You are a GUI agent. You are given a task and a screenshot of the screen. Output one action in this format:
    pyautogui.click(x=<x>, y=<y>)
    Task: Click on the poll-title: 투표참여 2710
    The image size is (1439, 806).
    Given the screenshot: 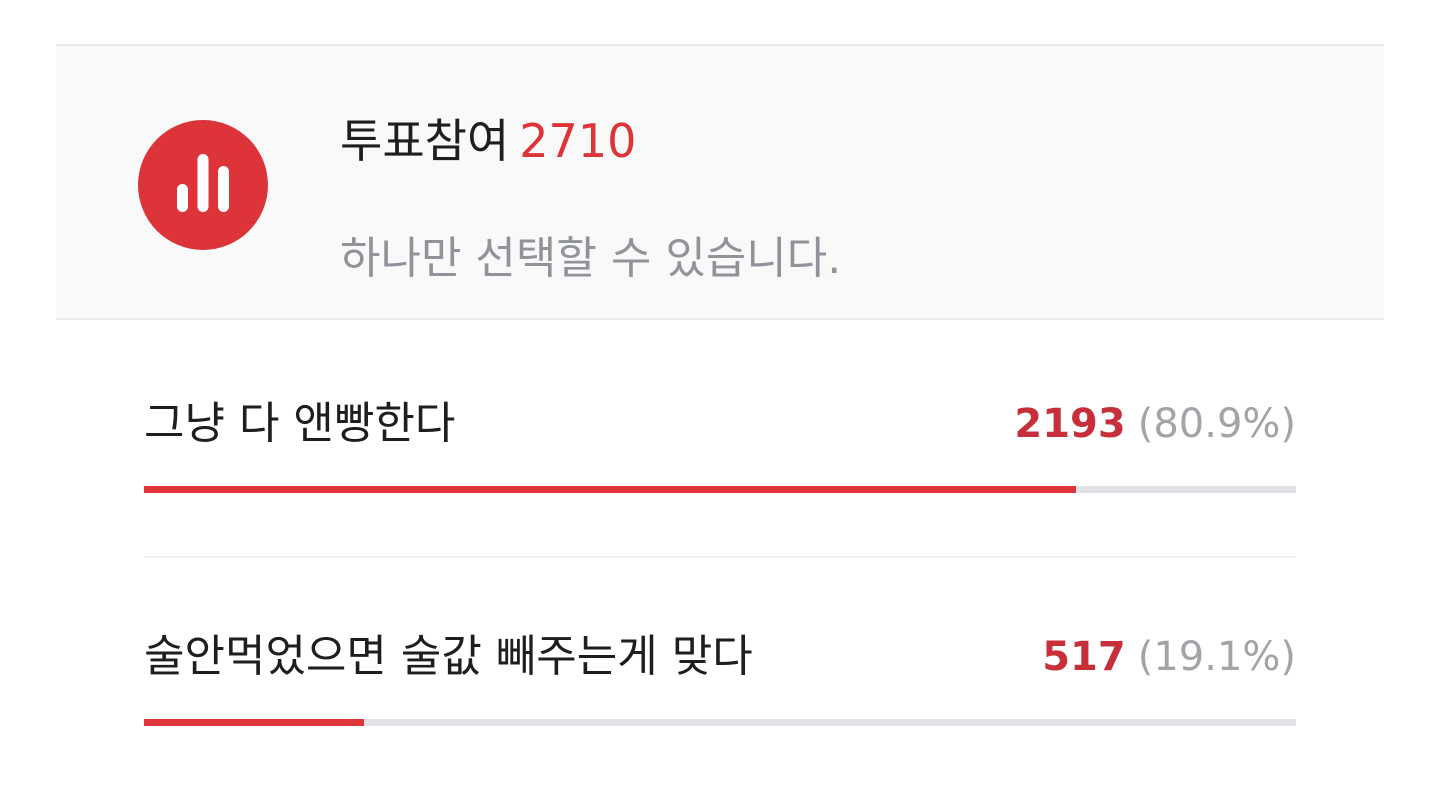 What is the action you would take?
    pyautogui.click(x=488, y=141)
    